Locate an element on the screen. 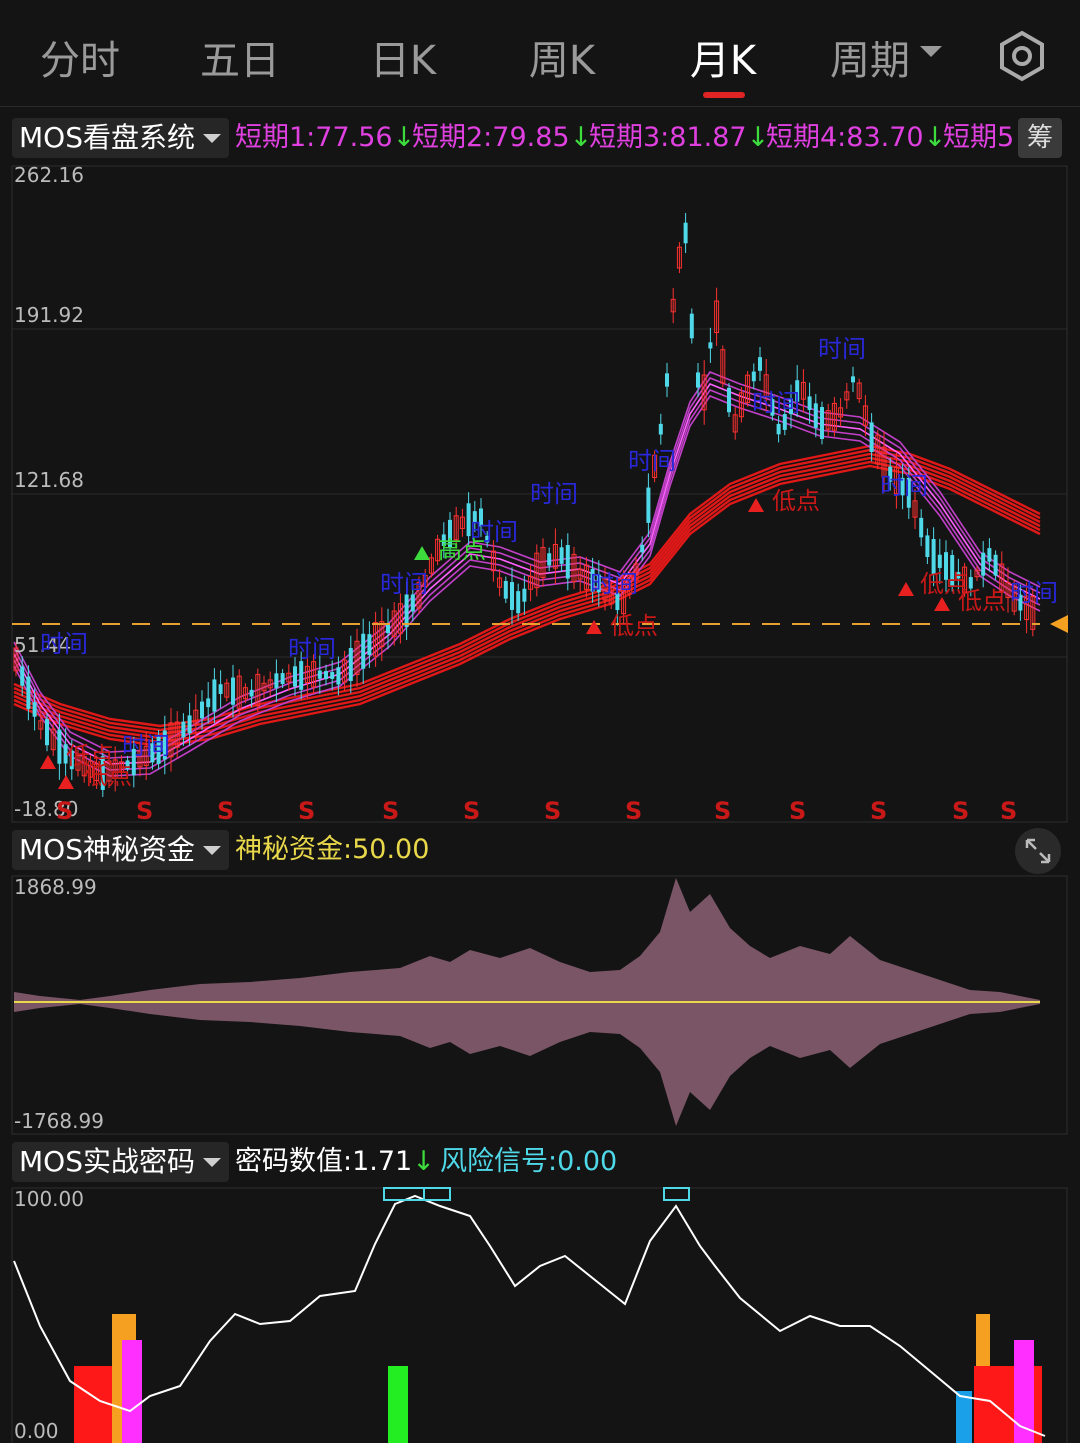 This screenshot has width=1080, height=1443. tab-period: 周期 is located at coordinates (870, 57).